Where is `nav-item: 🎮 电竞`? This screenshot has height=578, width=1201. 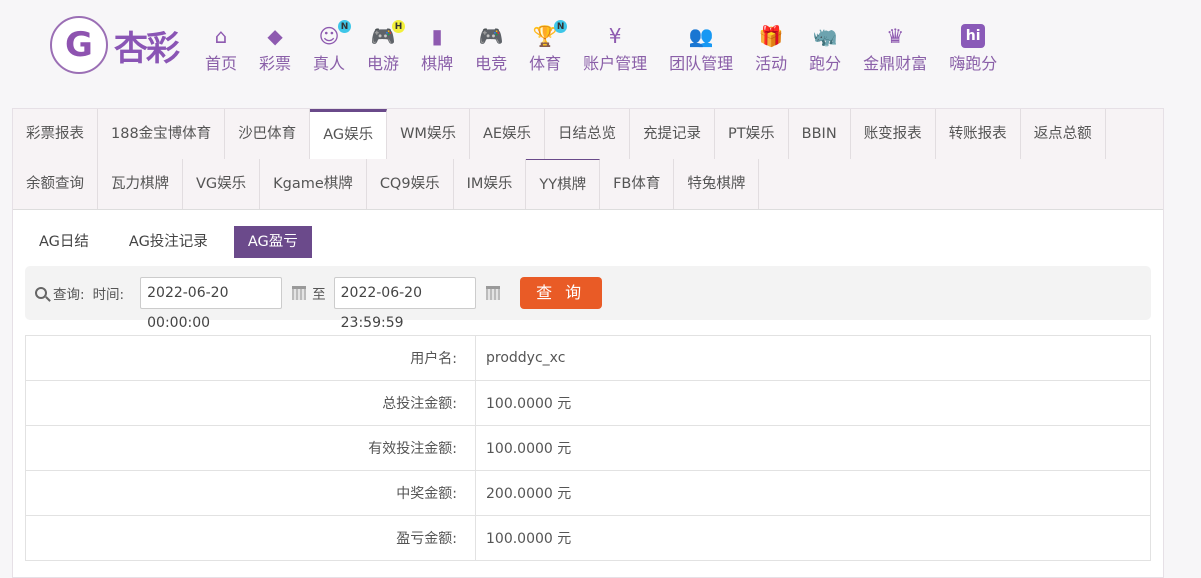 nav-item: 🎮 电竞 is located at coordinates (491, 49).